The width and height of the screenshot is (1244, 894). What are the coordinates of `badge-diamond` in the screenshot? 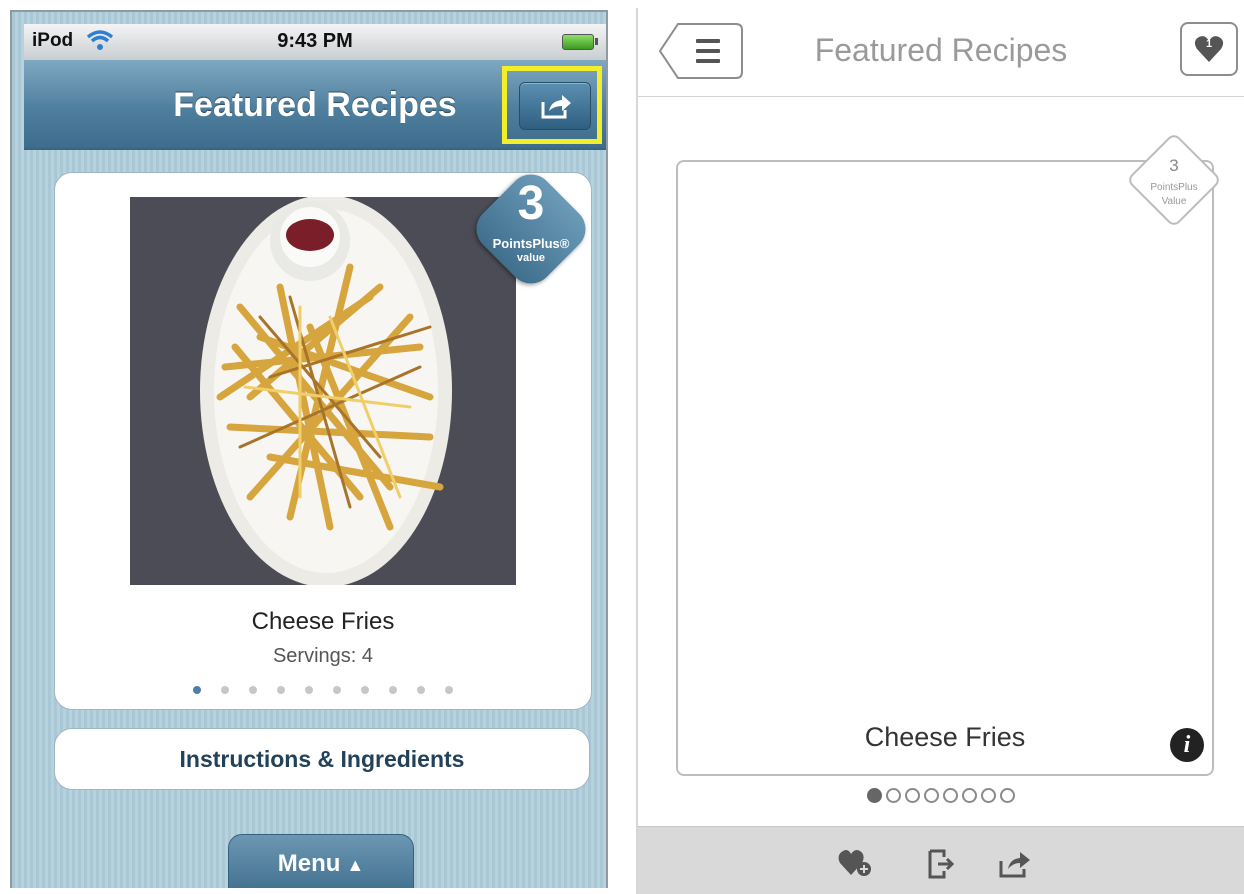 It's located at (1174, 180).